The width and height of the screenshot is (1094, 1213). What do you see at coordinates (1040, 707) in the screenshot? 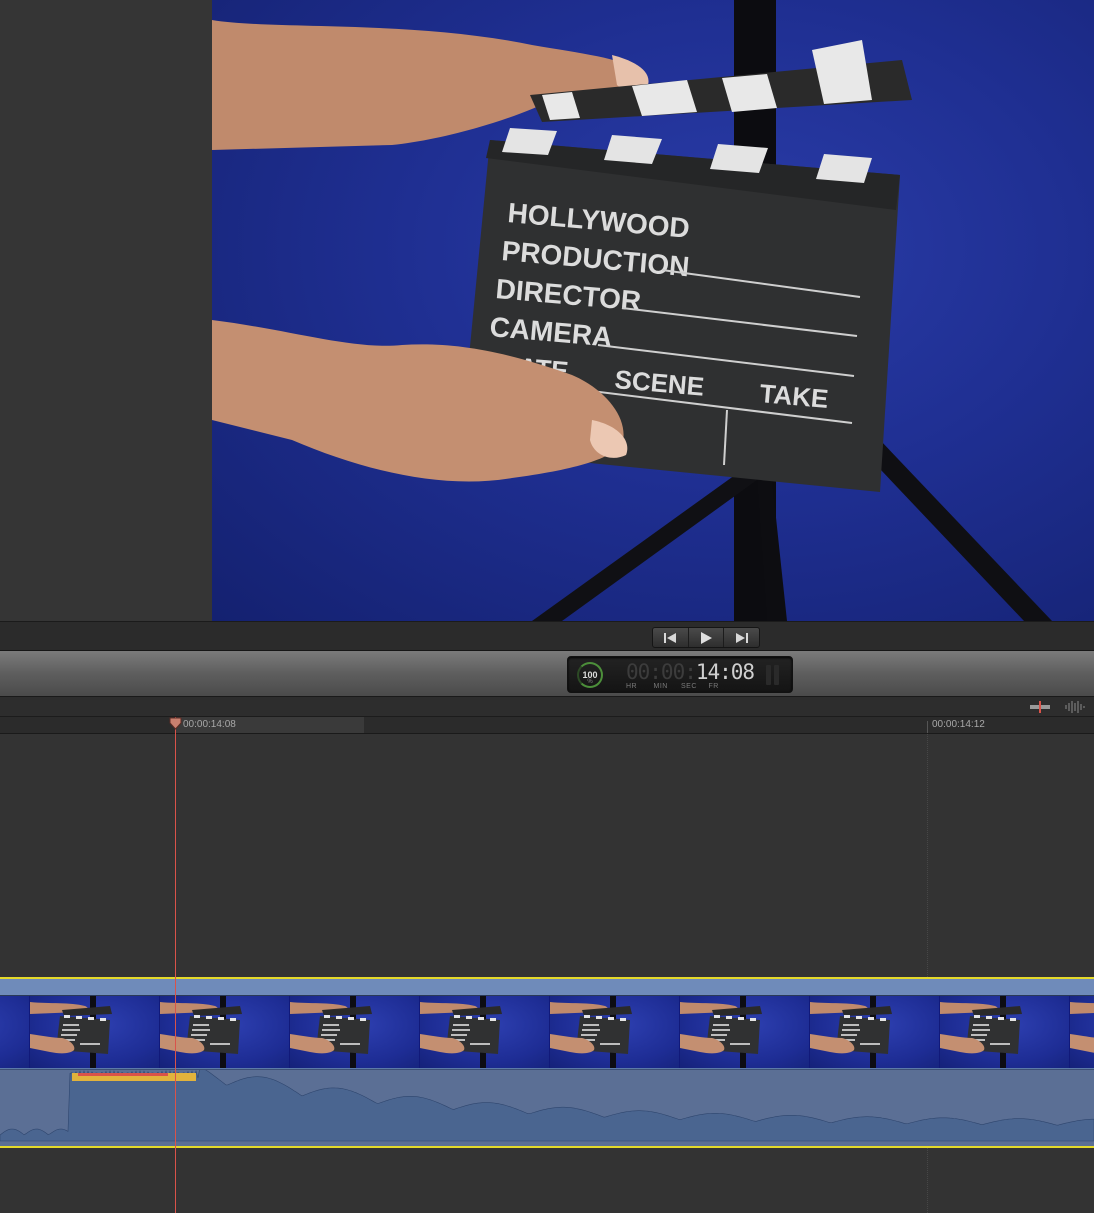
I see `skimming-icon` at bounding box center [1040, 707].